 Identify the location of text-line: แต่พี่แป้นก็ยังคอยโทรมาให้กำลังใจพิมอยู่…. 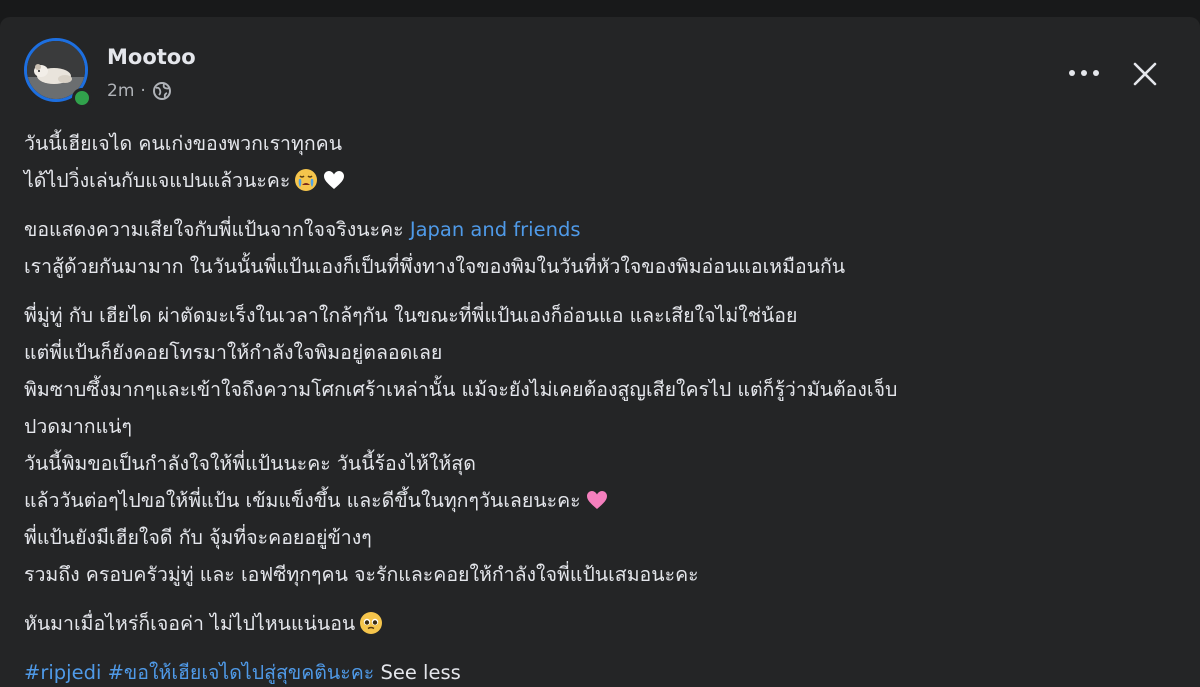
(233, 352).